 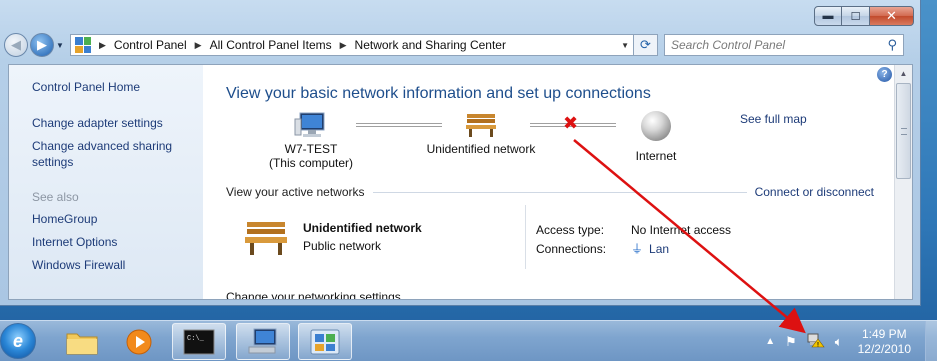 What do you see at coordinates (791, 342) in the screenshot?
I see `action-center-flag-icon: ⚑` at bounding box center [791, 342].